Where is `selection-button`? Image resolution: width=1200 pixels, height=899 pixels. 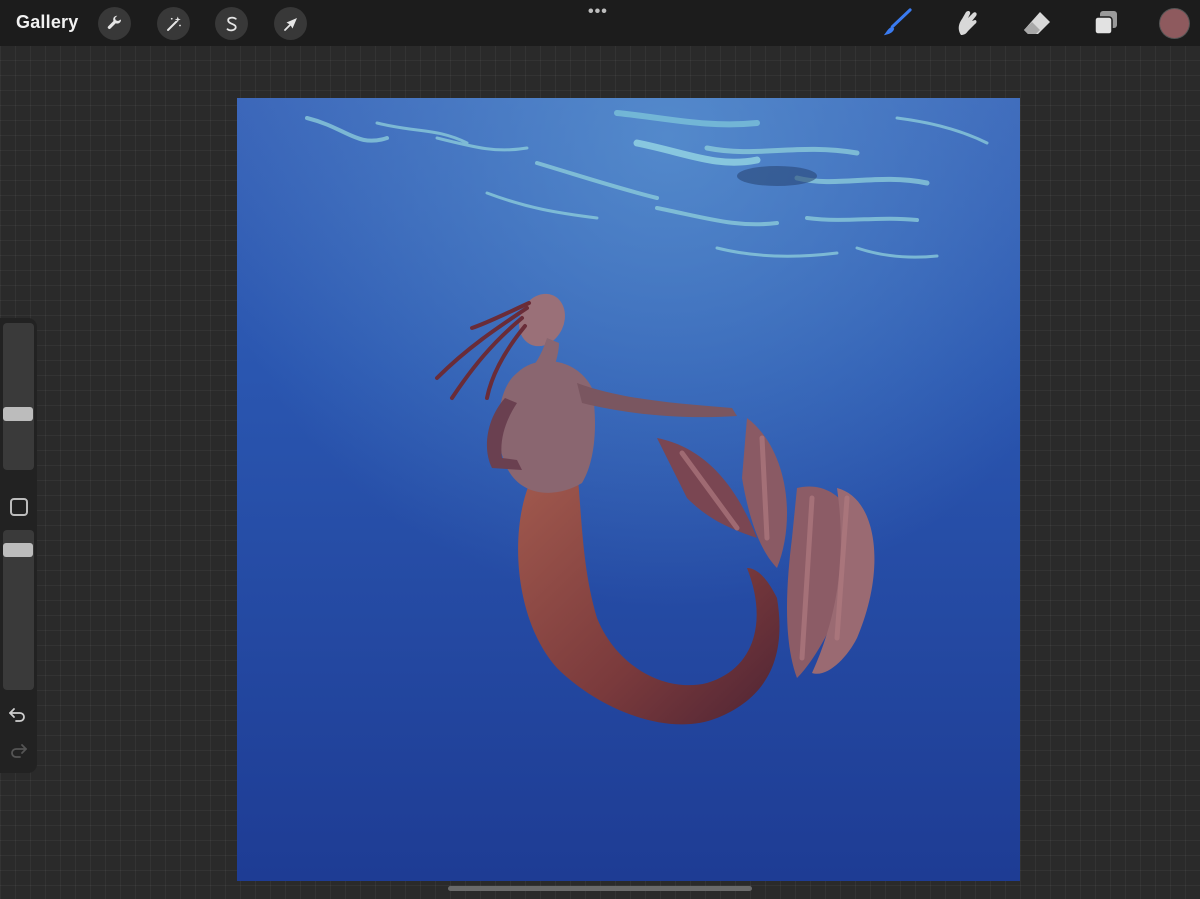 selection-button is located at coordinates (231, 23).